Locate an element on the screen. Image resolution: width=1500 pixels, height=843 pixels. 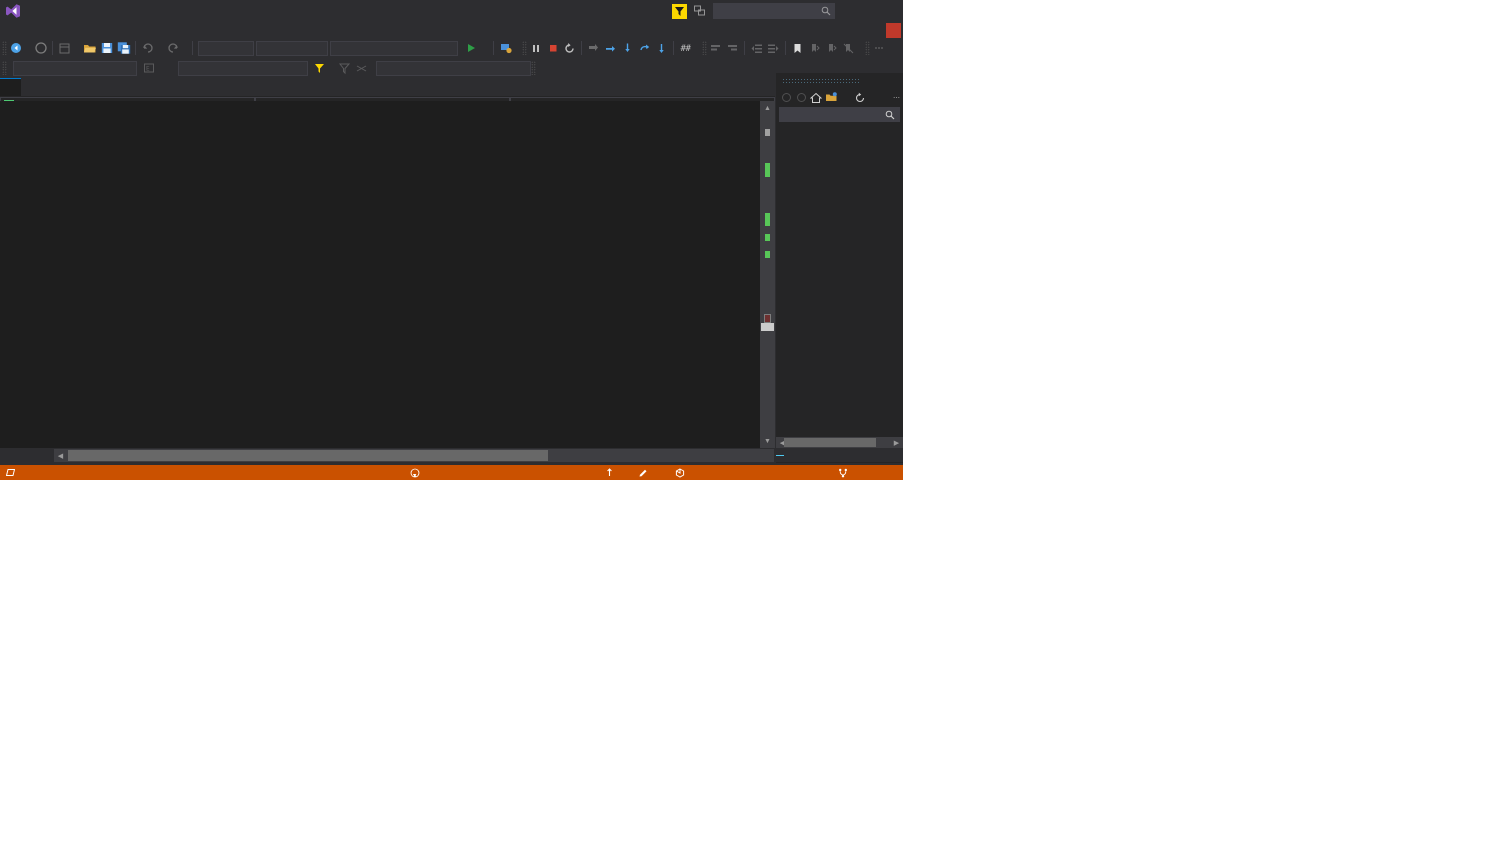
debug-location-grip is located at coordinates (4, 68).